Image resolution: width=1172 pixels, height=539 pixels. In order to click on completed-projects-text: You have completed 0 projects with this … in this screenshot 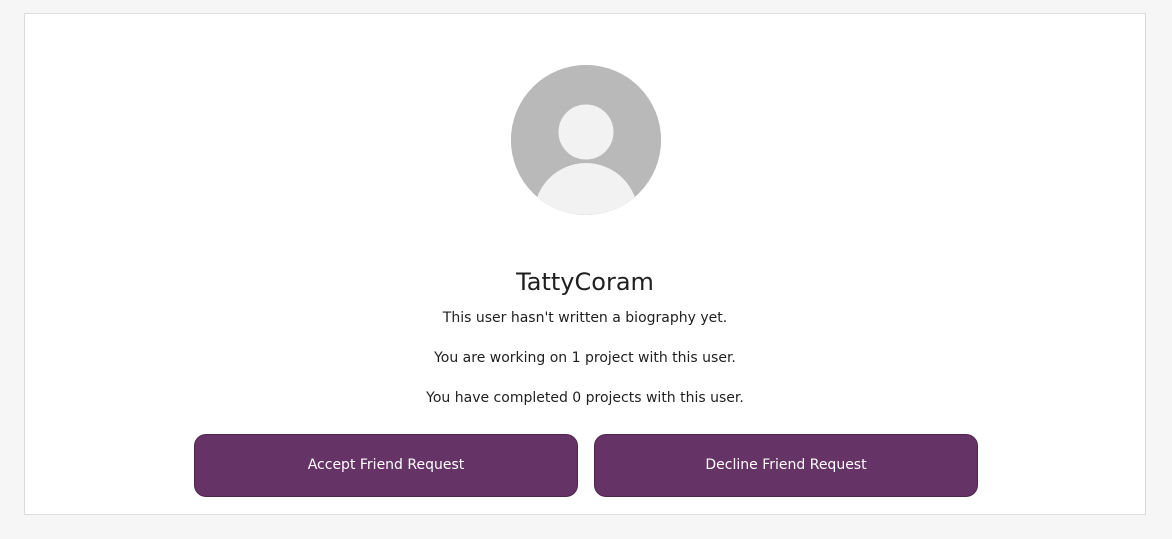, I will do `click(585, 398)`.